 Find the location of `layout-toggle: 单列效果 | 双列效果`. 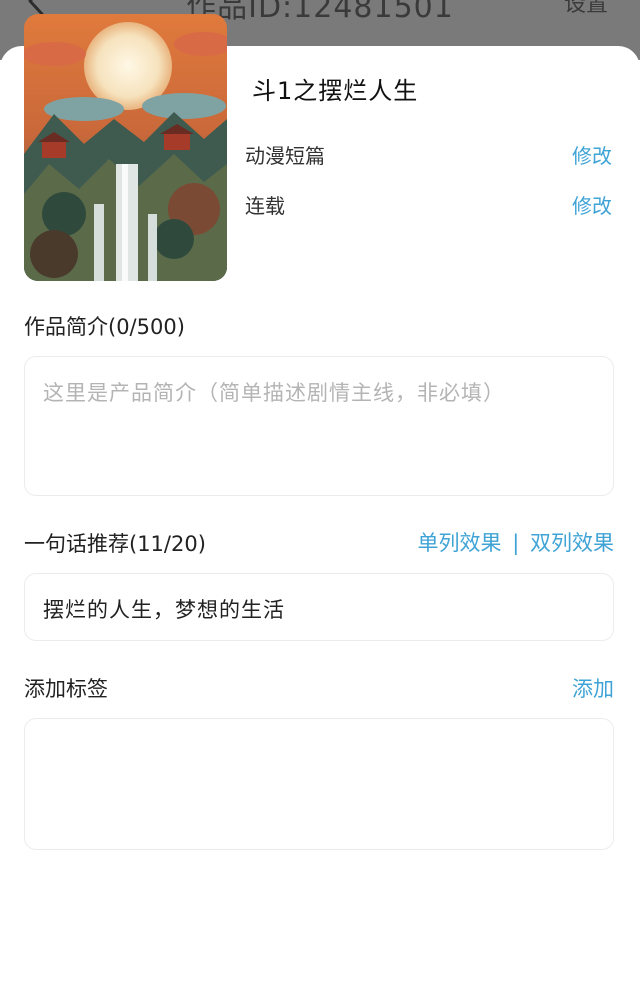

layout-toggle: 单列效果 | 双列效果 is located at coordinates (516, 542).